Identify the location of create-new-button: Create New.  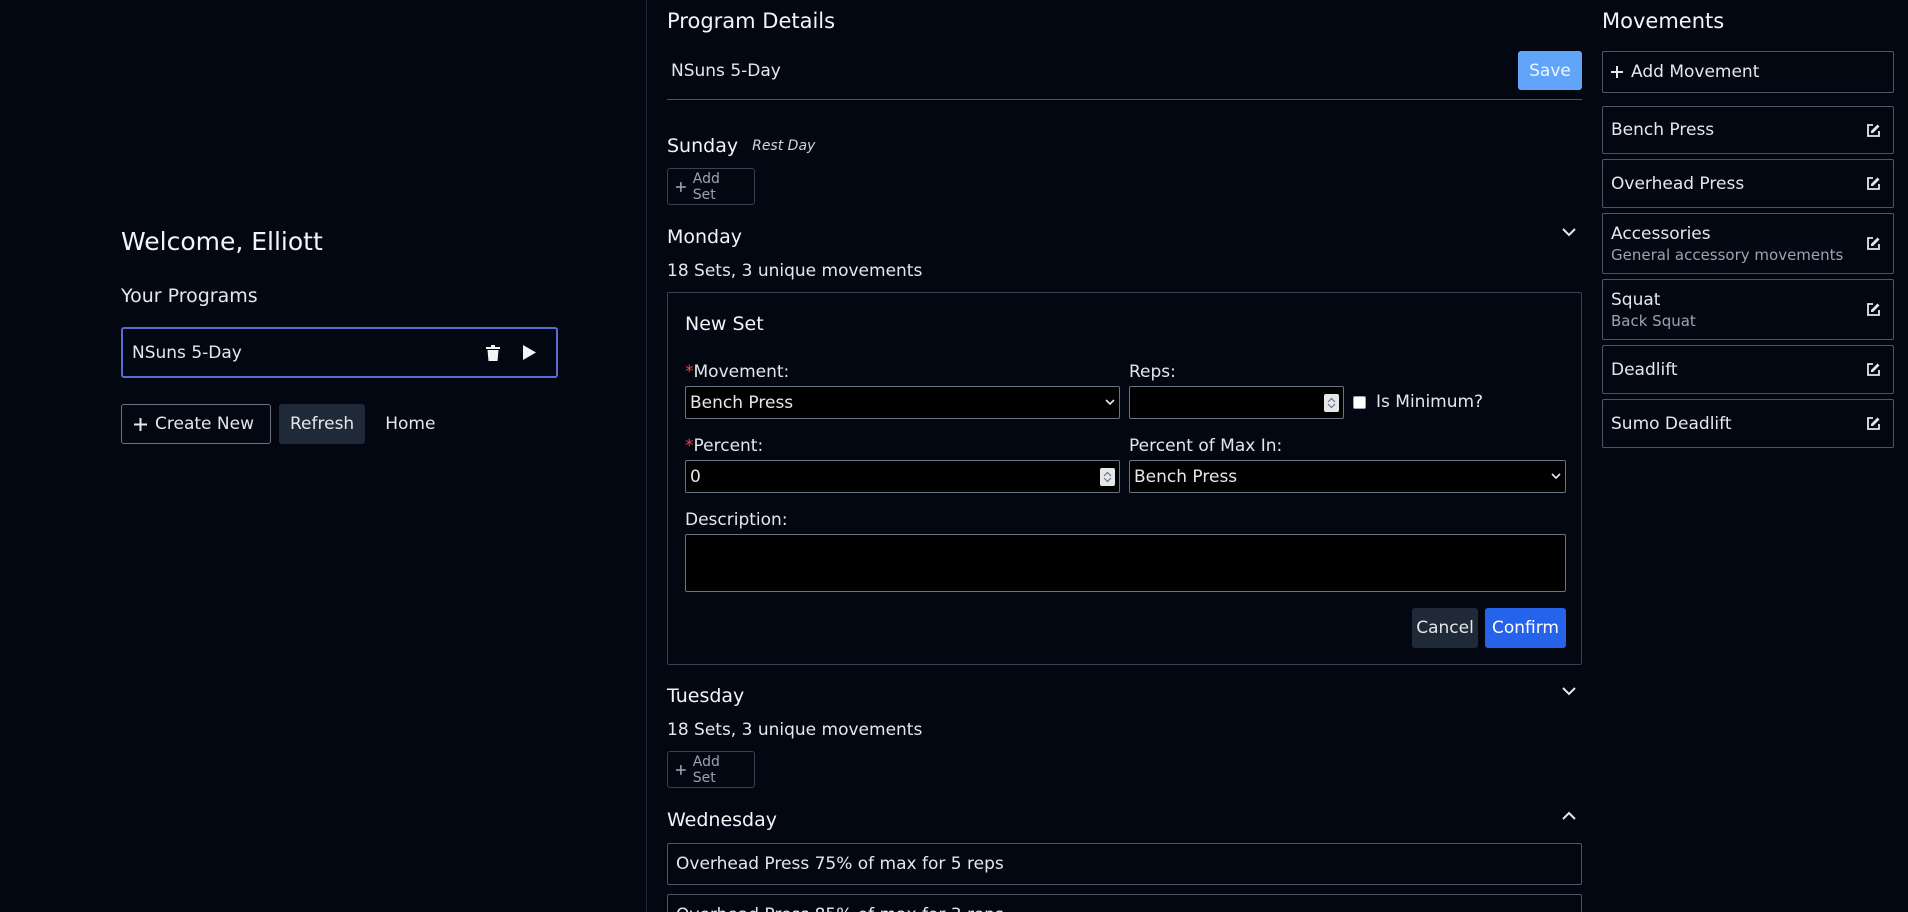
(196, 424).